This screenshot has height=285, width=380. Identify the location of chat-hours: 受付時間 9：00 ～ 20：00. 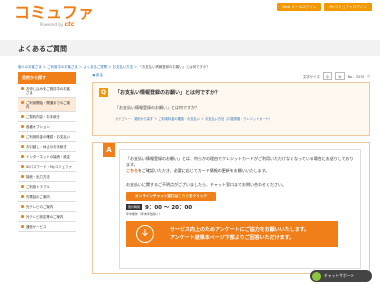
(171, 207).